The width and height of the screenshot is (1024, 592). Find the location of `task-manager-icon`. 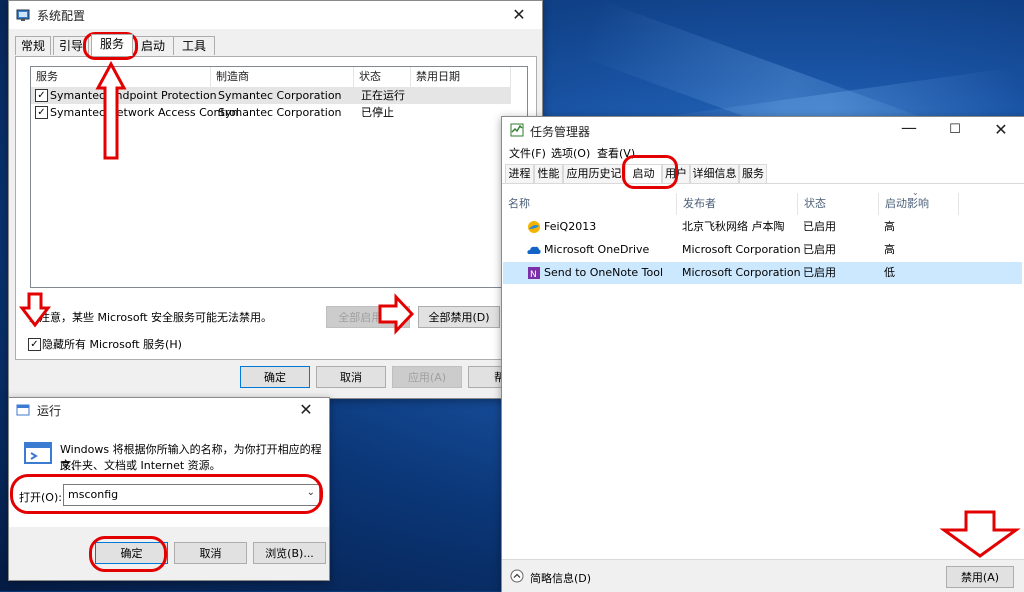

task-manager-icon is located at coordinates (517, 130).